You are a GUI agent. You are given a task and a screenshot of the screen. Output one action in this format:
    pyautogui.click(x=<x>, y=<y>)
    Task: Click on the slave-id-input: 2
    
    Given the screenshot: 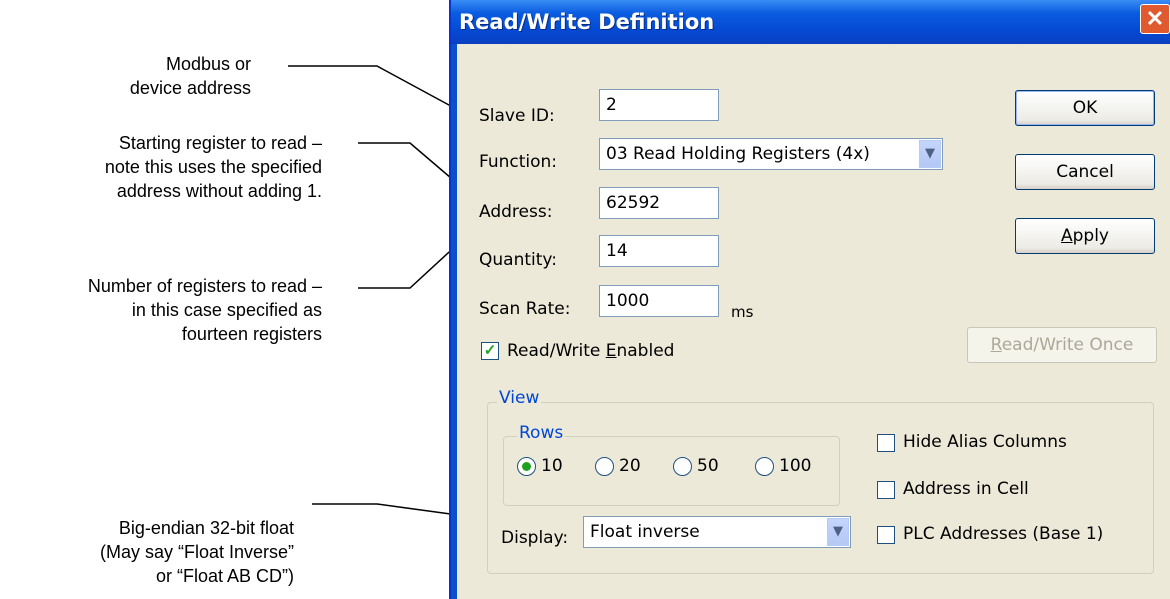 What is the action you would take?
    pyautogui.click(x=659, y=105)
    